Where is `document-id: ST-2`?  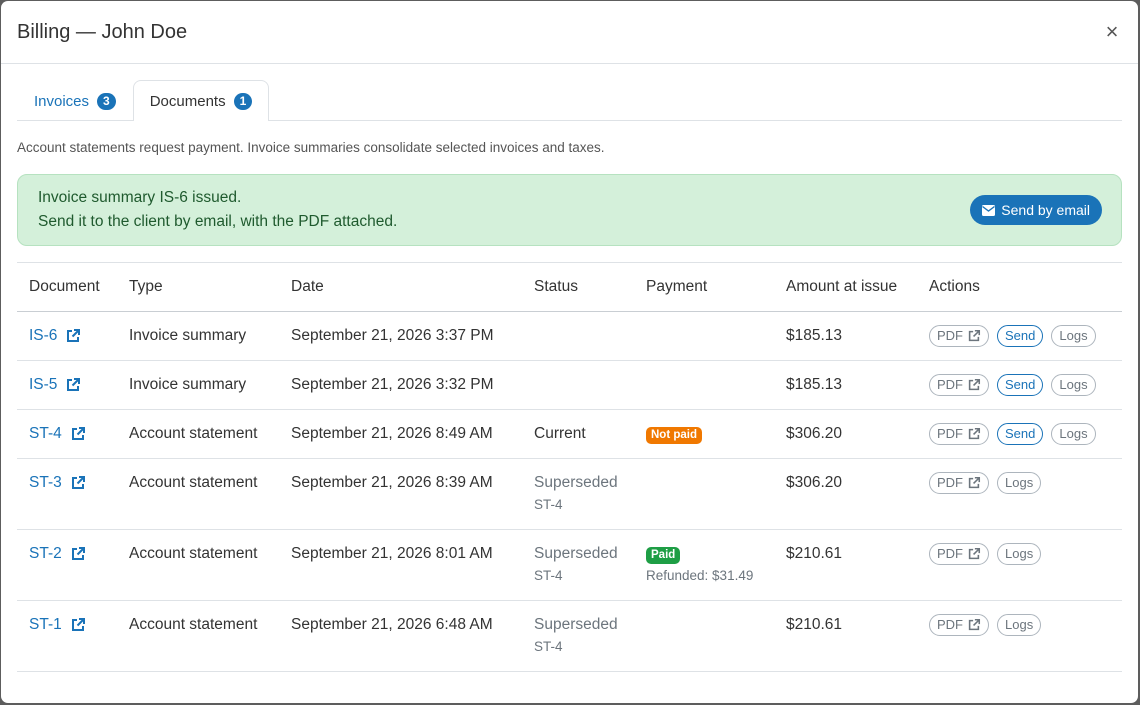 document-id: ST-2 is located at coordinates (45, 553).